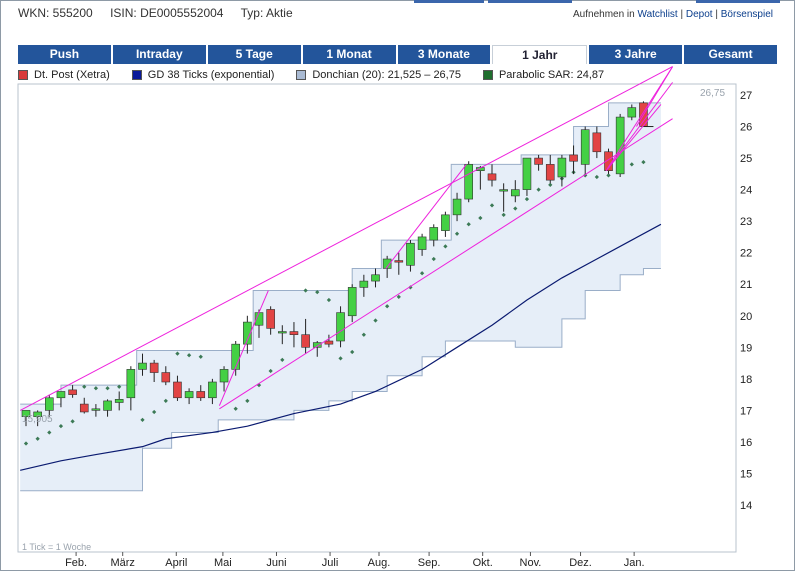 The width and height of the screenshot is (795, 571). What do you see at coordinates (746, 411) in the screenshot?
I see `y-tick-label: 17` at bounding box center [746, 411].